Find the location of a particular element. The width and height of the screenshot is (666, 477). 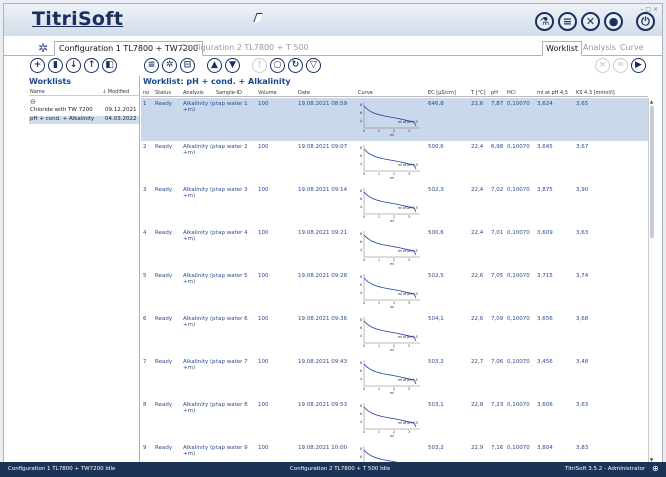

col-ml: ml at pH 4,5 is located at coordinates (552, 93).